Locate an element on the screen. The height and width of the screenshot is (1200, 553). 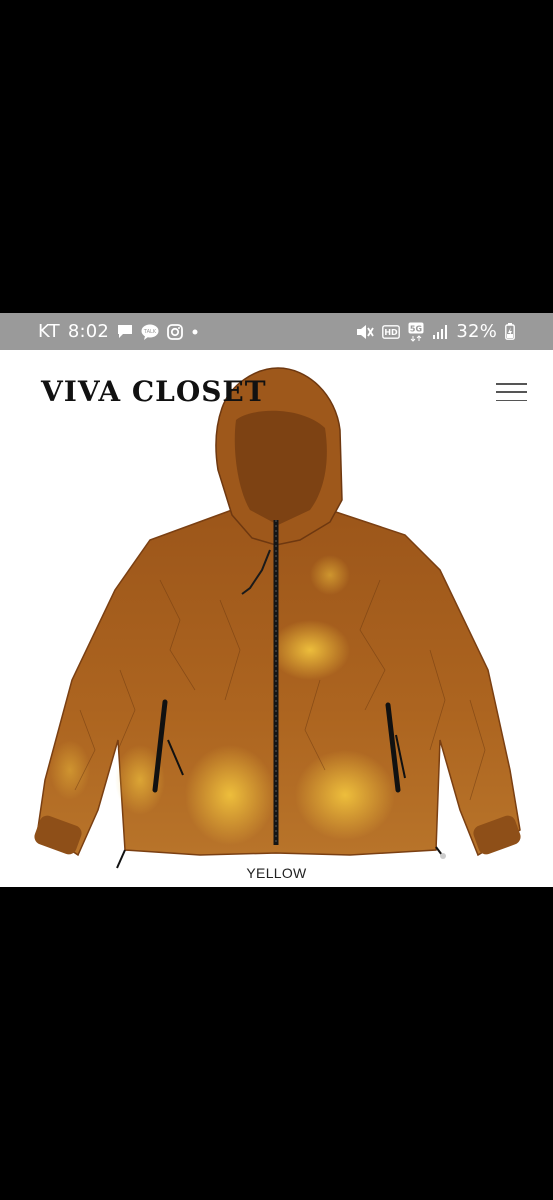
status-left: KT 8:02 TALK is located at coordinates (118, 331).